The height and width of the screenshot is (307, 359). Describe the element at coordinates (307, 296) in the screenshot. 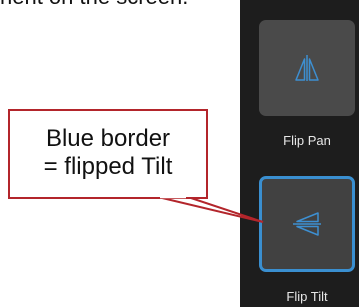

I see `flip-tilt-label: Flip Tilt` at that location.